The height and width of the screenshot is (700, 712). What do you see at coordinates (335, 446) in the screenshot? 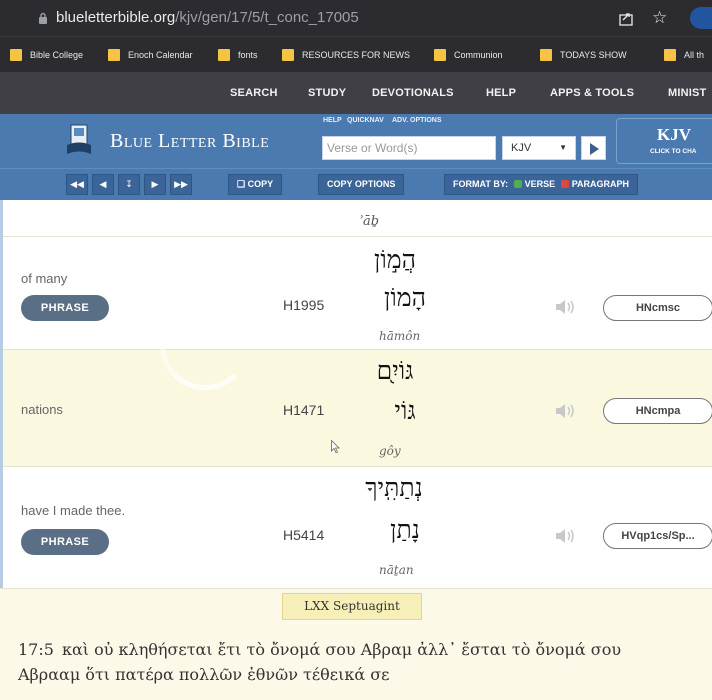
I see `mouse-cursor-icon` at bounding box center [335, 446].